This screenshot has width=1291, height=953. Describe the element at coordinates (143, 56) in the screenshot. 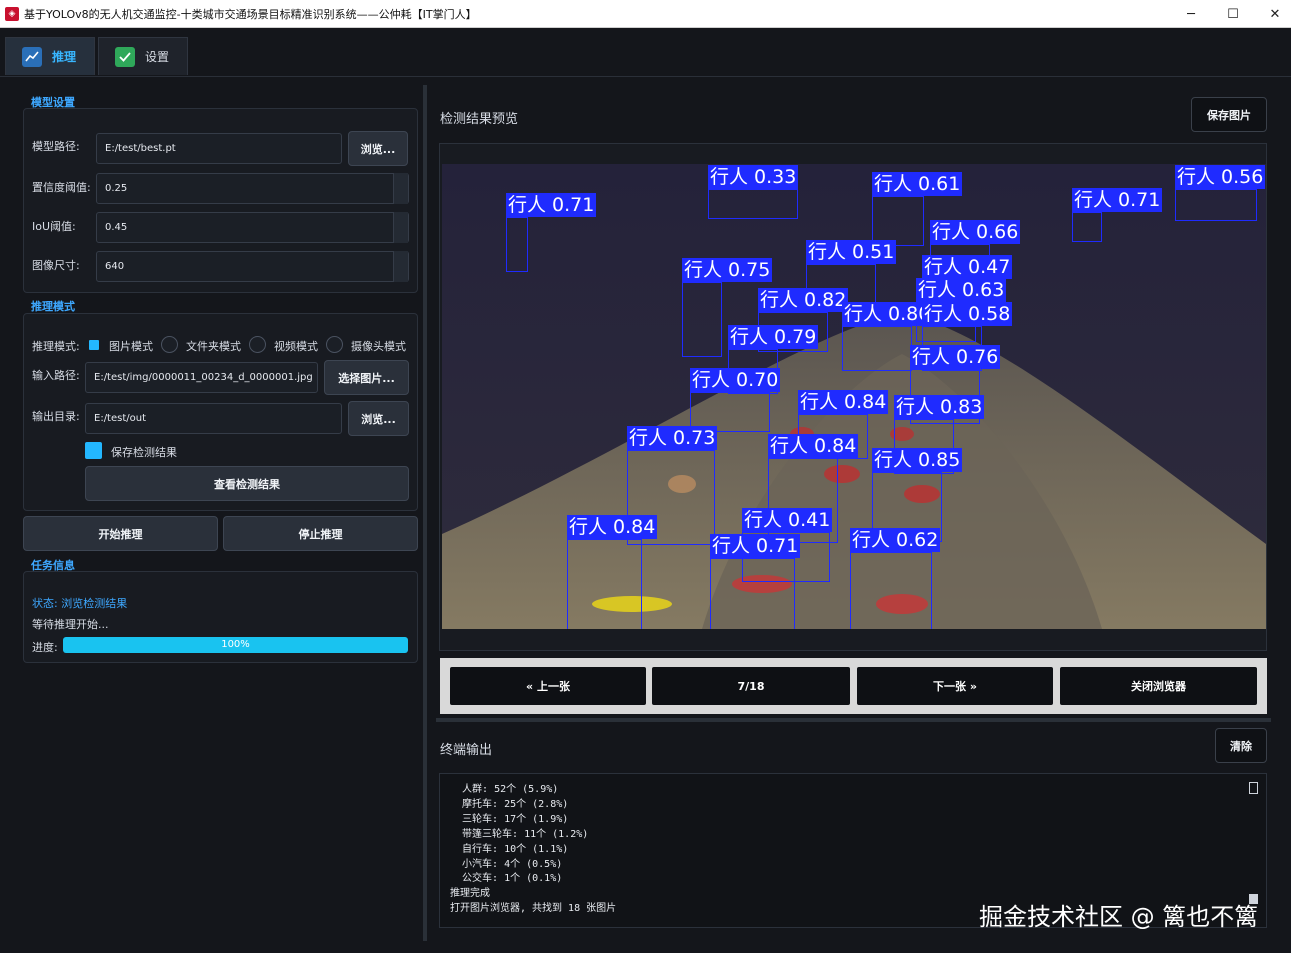

I see `tab-settings: 设置` at that location.